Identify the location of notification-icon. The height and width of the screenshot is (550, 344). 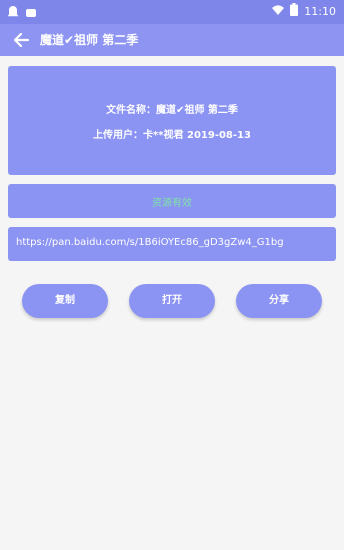
(13, 13).